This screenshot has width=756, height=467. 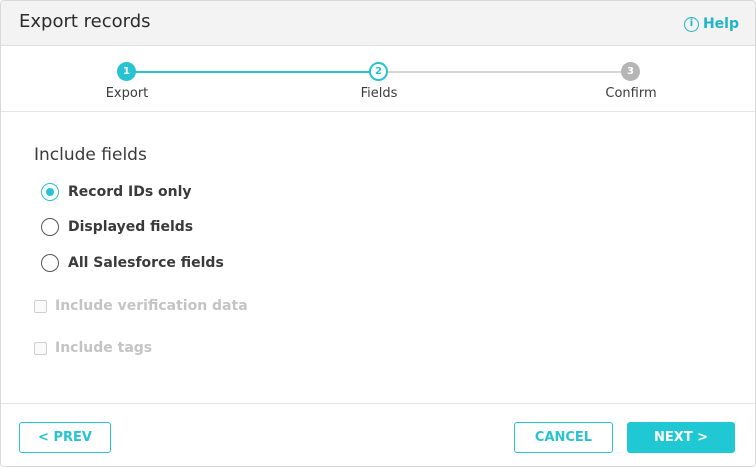 I want to click on step-1-label: Export, so click(x=127, y=93).